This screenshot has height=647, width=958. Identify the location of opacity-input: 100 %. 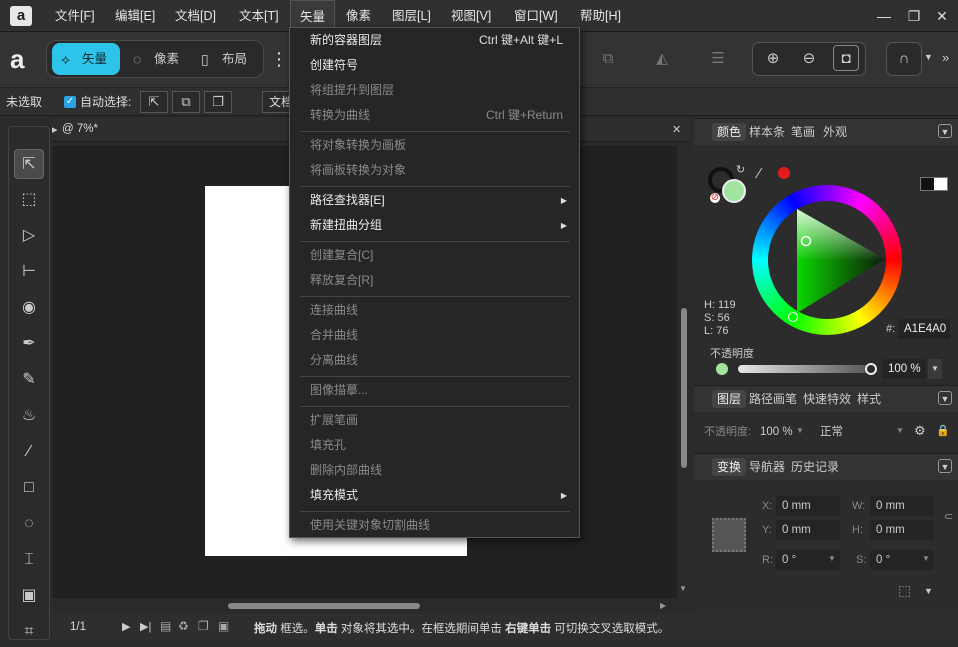
(904, 369).